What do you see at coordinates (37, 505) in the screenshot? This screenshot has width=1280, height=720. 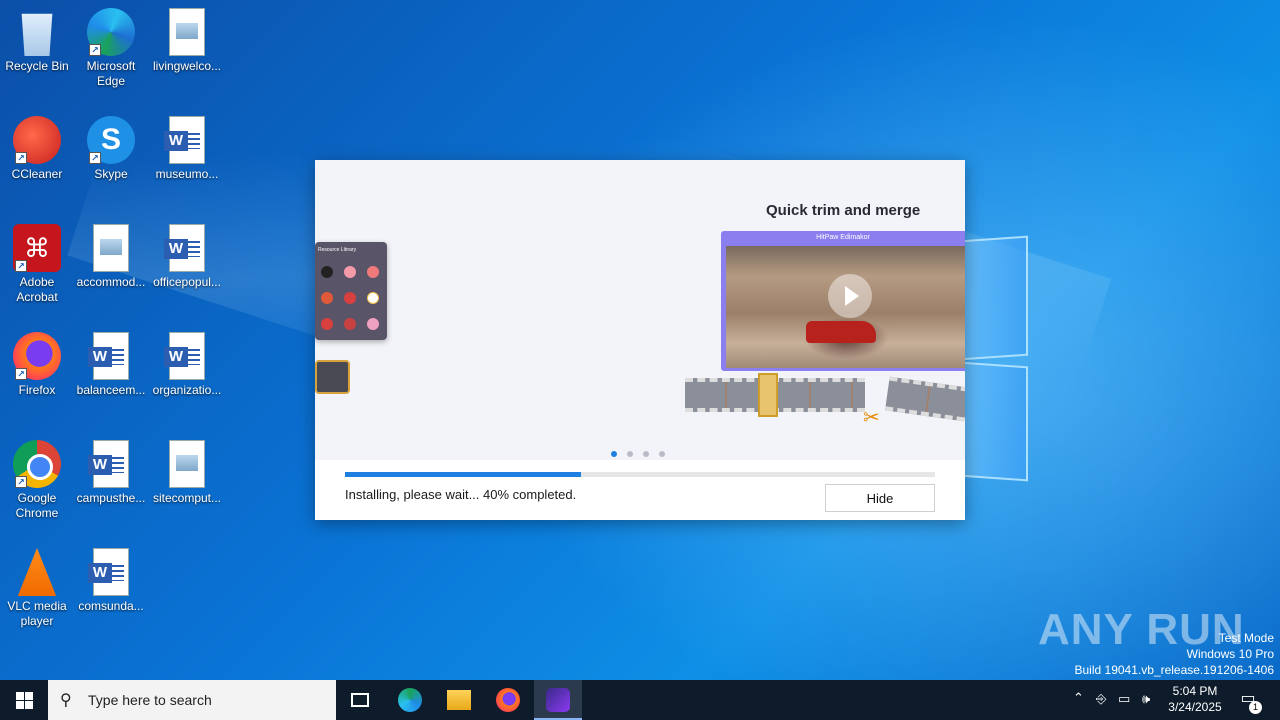 I see `desktop-icon-label: Google Chrome` at bounding box center [37, 505].